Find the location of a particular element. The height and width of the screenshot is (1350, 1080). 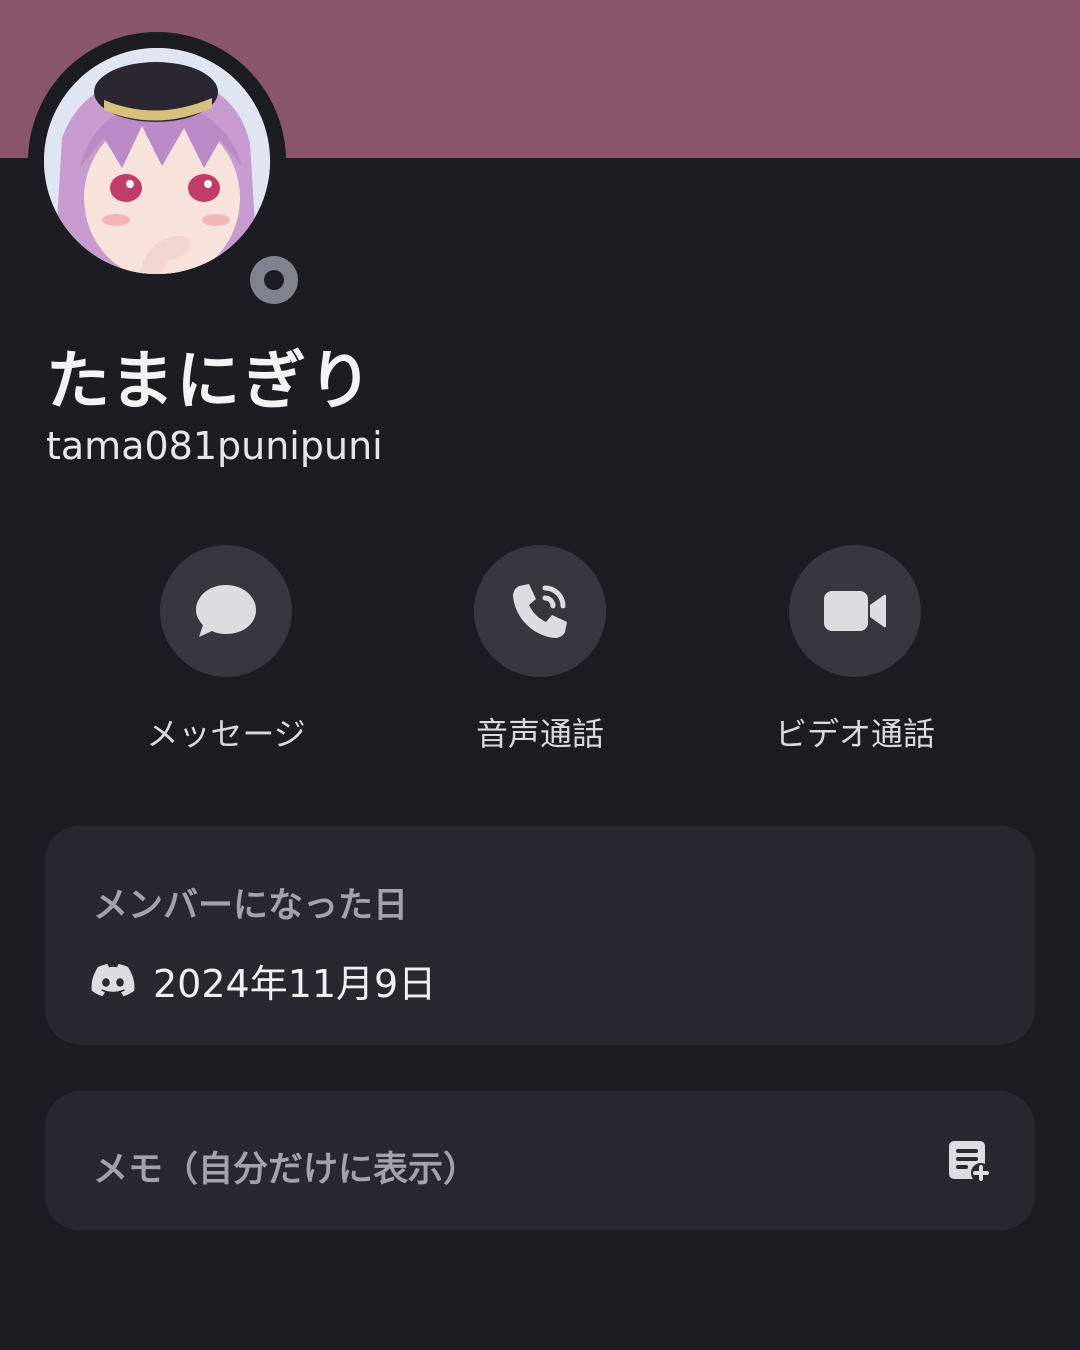

member-since-row: 2024年11月9日 is located at coordinates (263, 980).